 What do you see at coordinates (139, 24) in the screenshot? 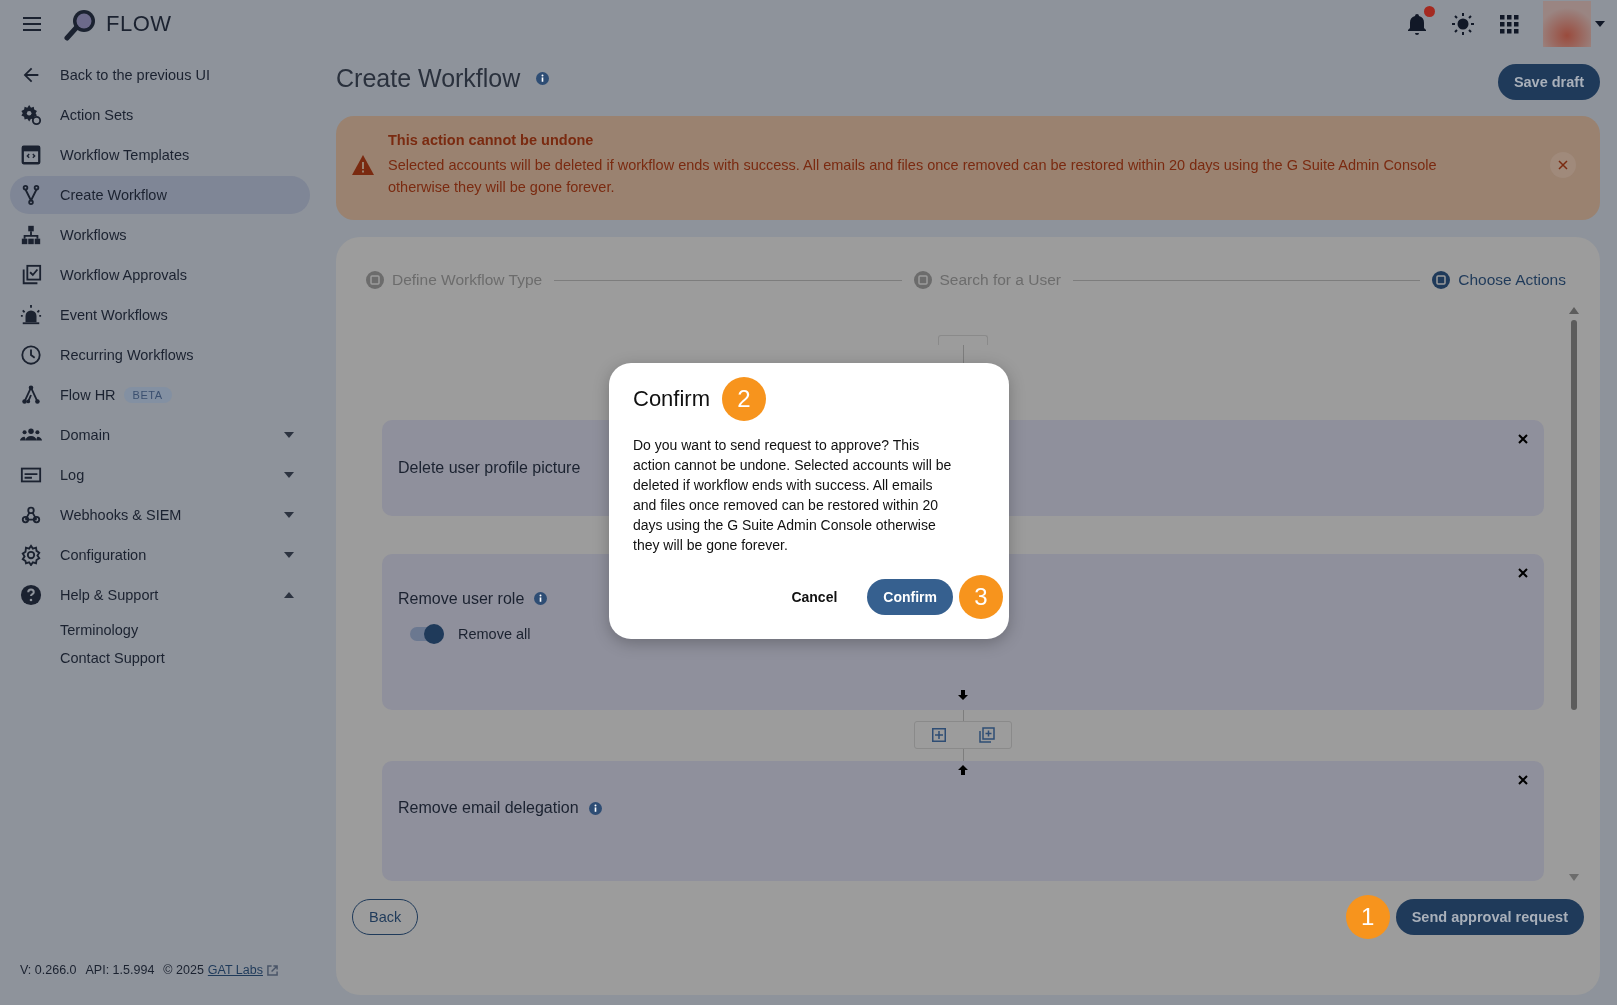
I see `app-name: FLOW` at bounding box center [139, 24].